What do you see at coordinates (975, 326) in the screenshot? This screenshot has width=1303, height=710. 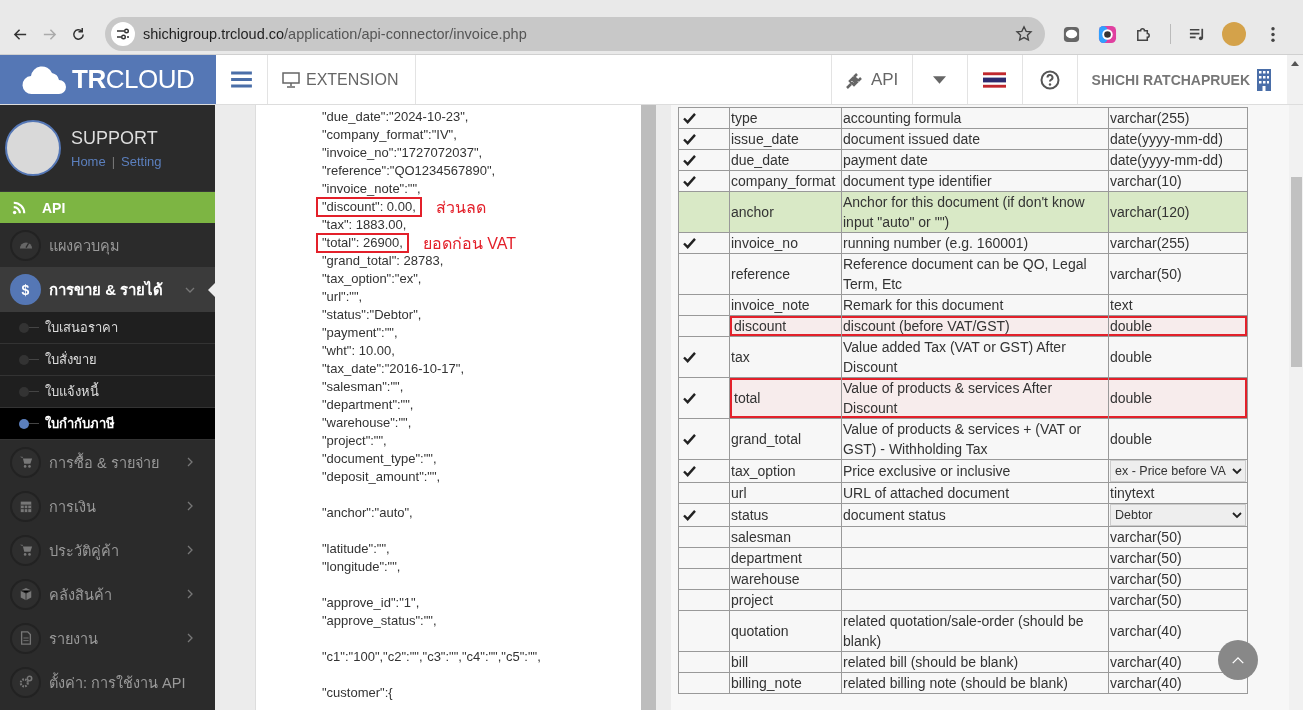 I see `description-cell: discount (before VAT/GST)` at bounding box center [975, 326].